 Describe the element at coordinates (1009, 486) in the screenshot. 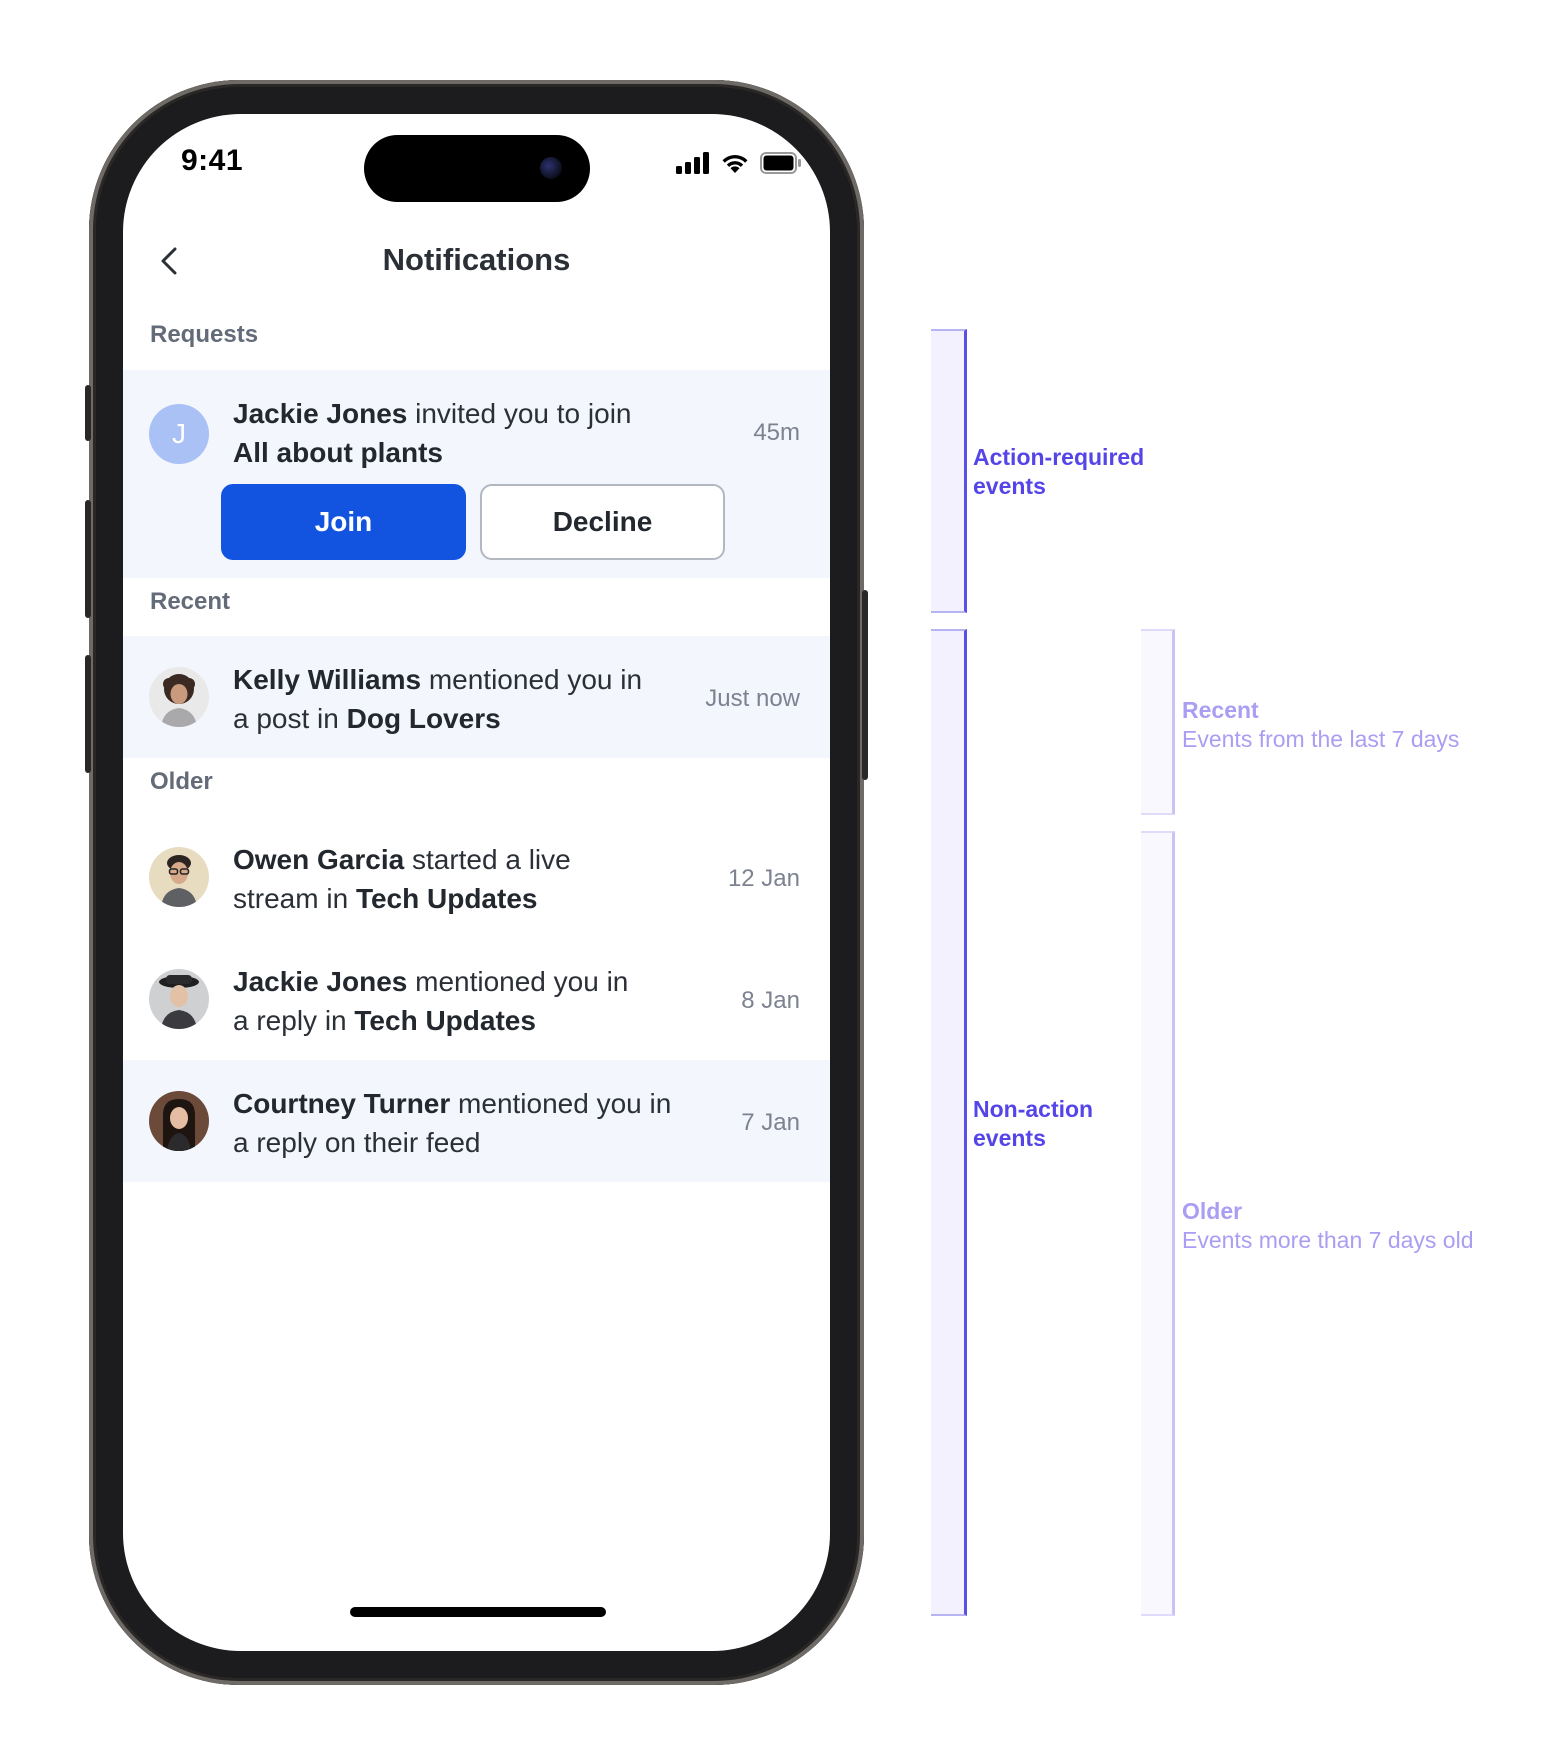

I see `annotation-action-required-line2: events` at that location.